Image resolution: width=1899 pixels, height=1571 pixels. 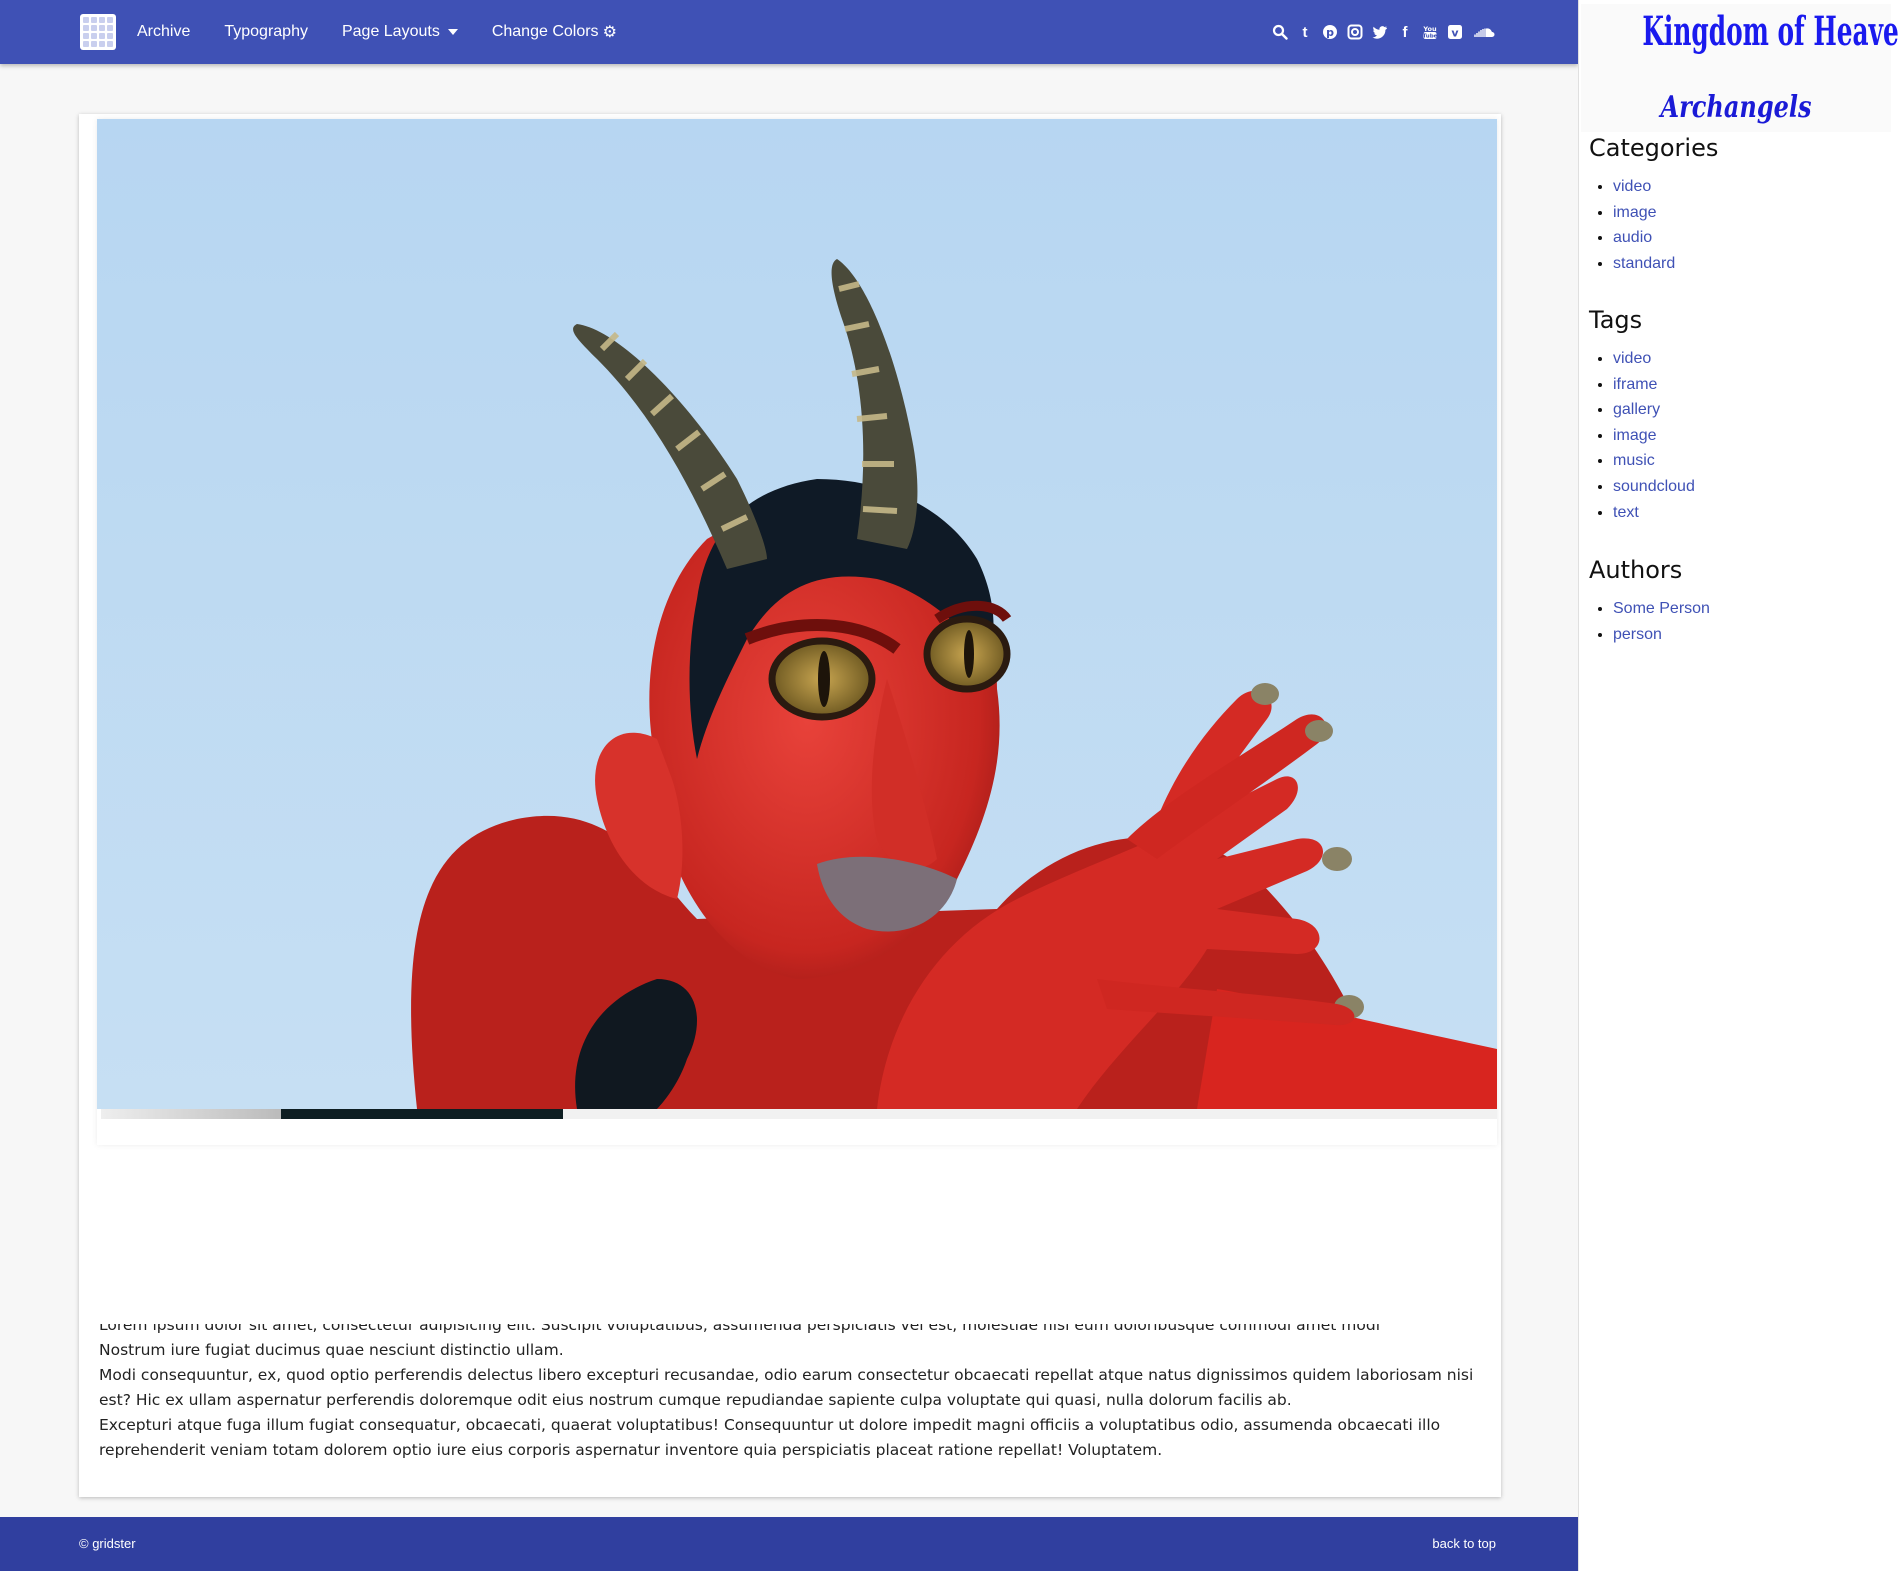 What do you see at coordinates (799, 1114) in the screenshot?
I see `image-progress-bar` at bounding box center [799, 1114].